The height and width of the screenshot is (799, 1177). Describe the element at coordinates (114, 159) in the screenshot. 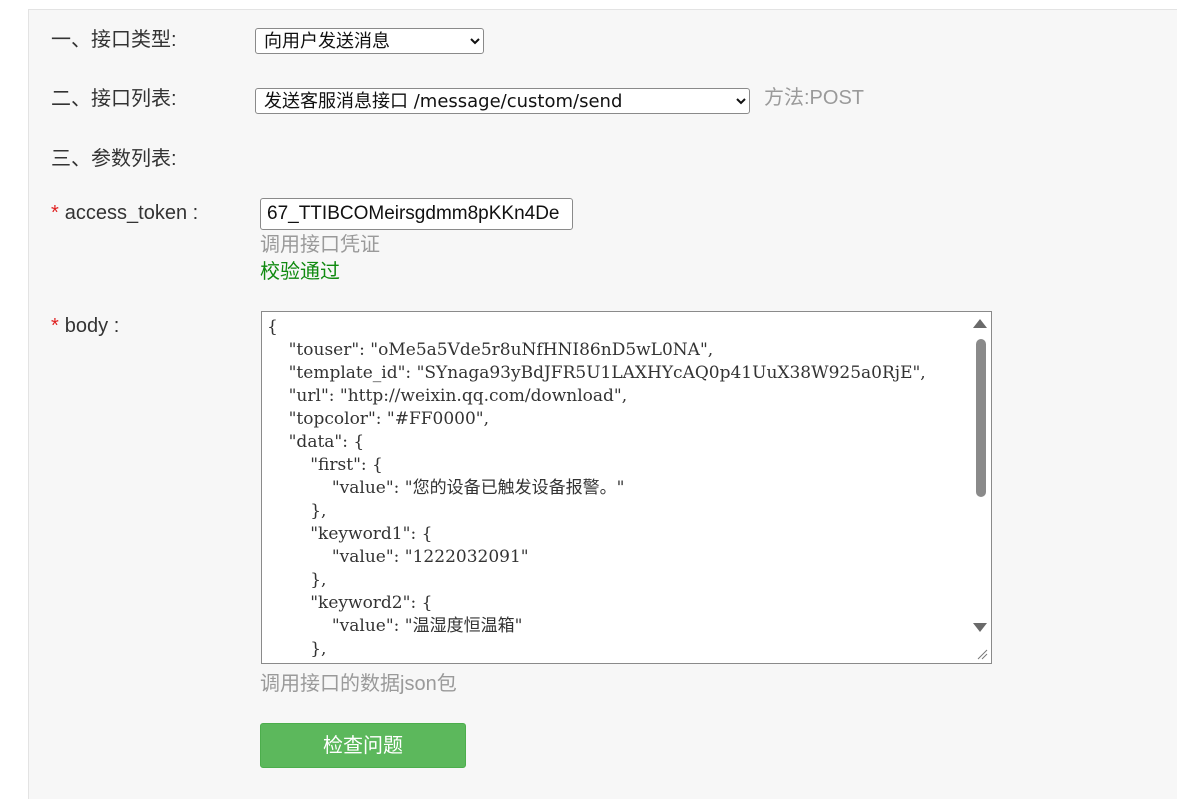

I see `section-params-label: 三、参数列表:` at that location.